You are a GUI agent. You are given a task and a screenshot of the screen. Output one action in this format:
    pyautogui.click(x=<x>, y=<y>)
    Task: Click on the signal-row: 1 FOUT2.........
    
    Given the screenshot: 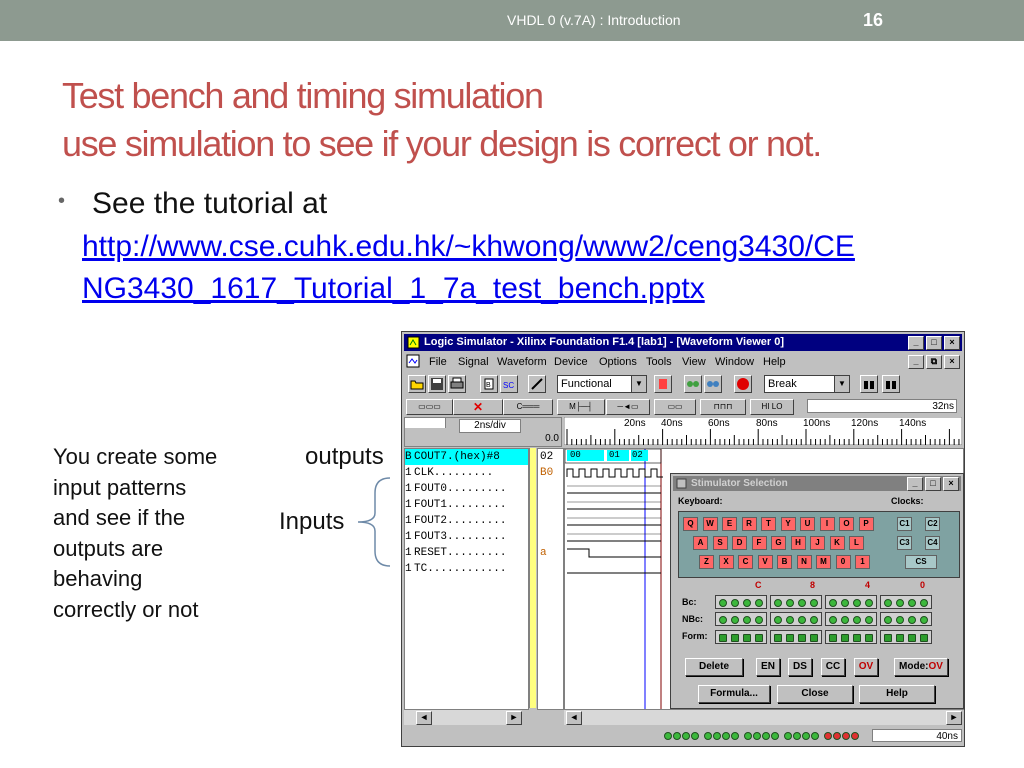 What is the action you would take?
    pyautogui.click(x=466, y=521)
    